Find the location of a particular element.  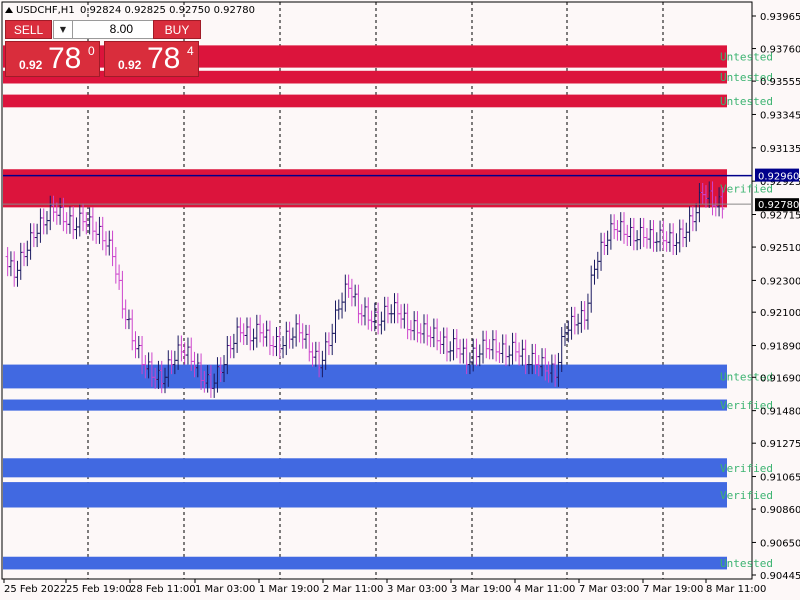

lot-size-input: ▼ 8.00 is located at coordinates (104, 29).